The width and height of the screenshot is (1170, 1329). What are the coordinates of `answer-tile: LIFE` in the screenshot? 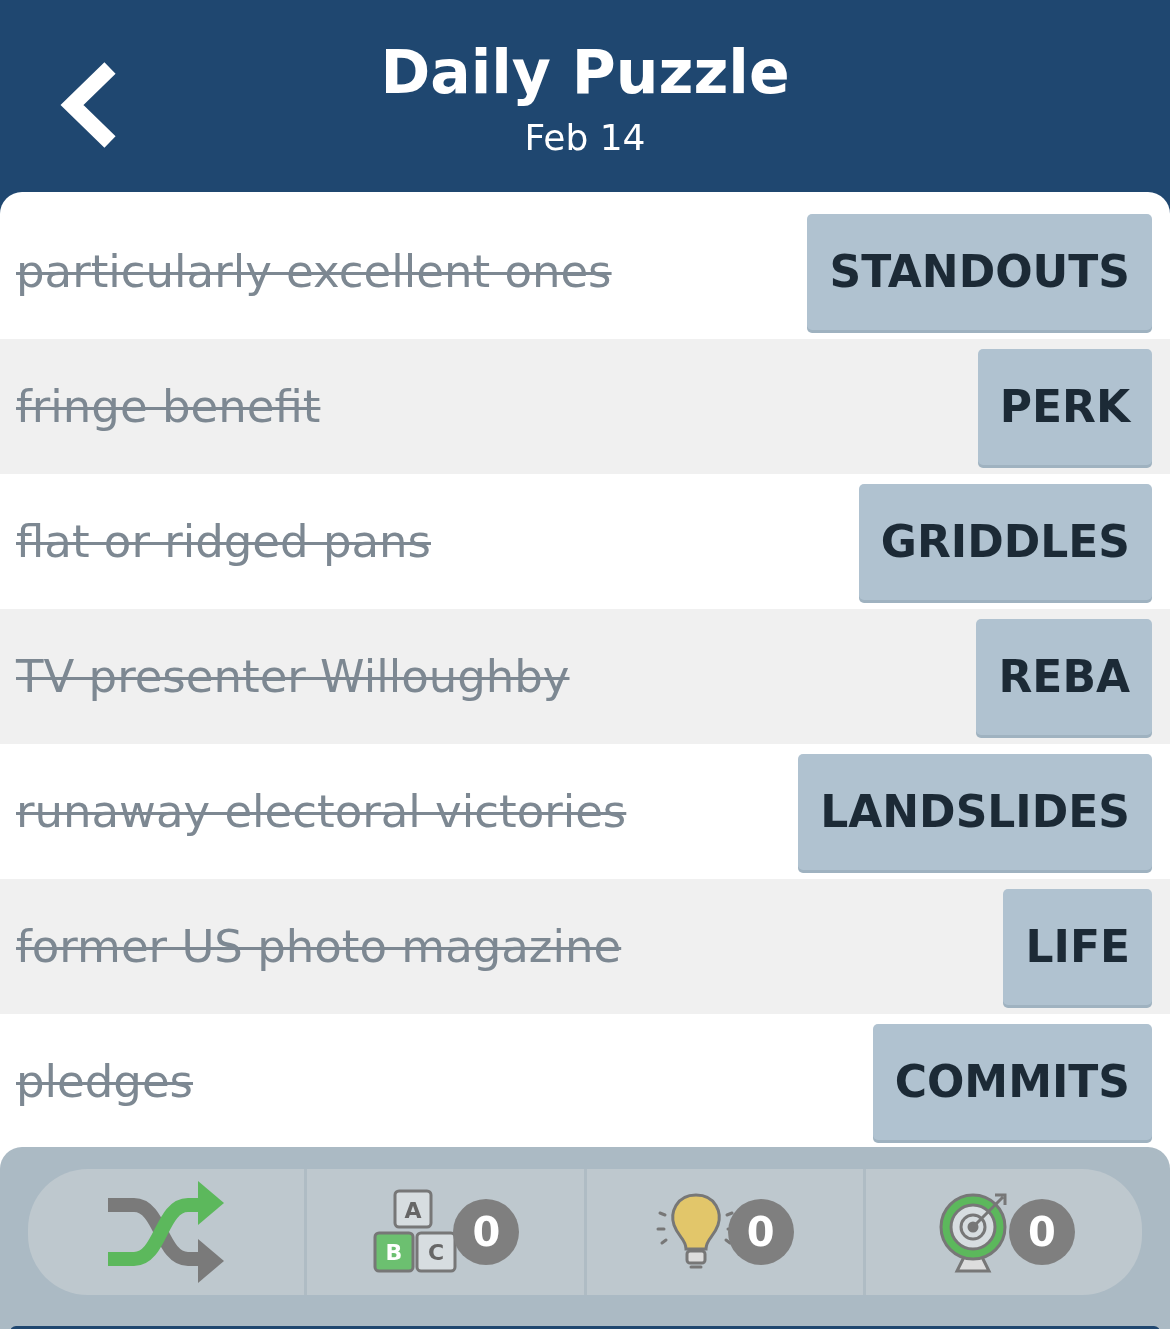 It's located at (1077, 946).